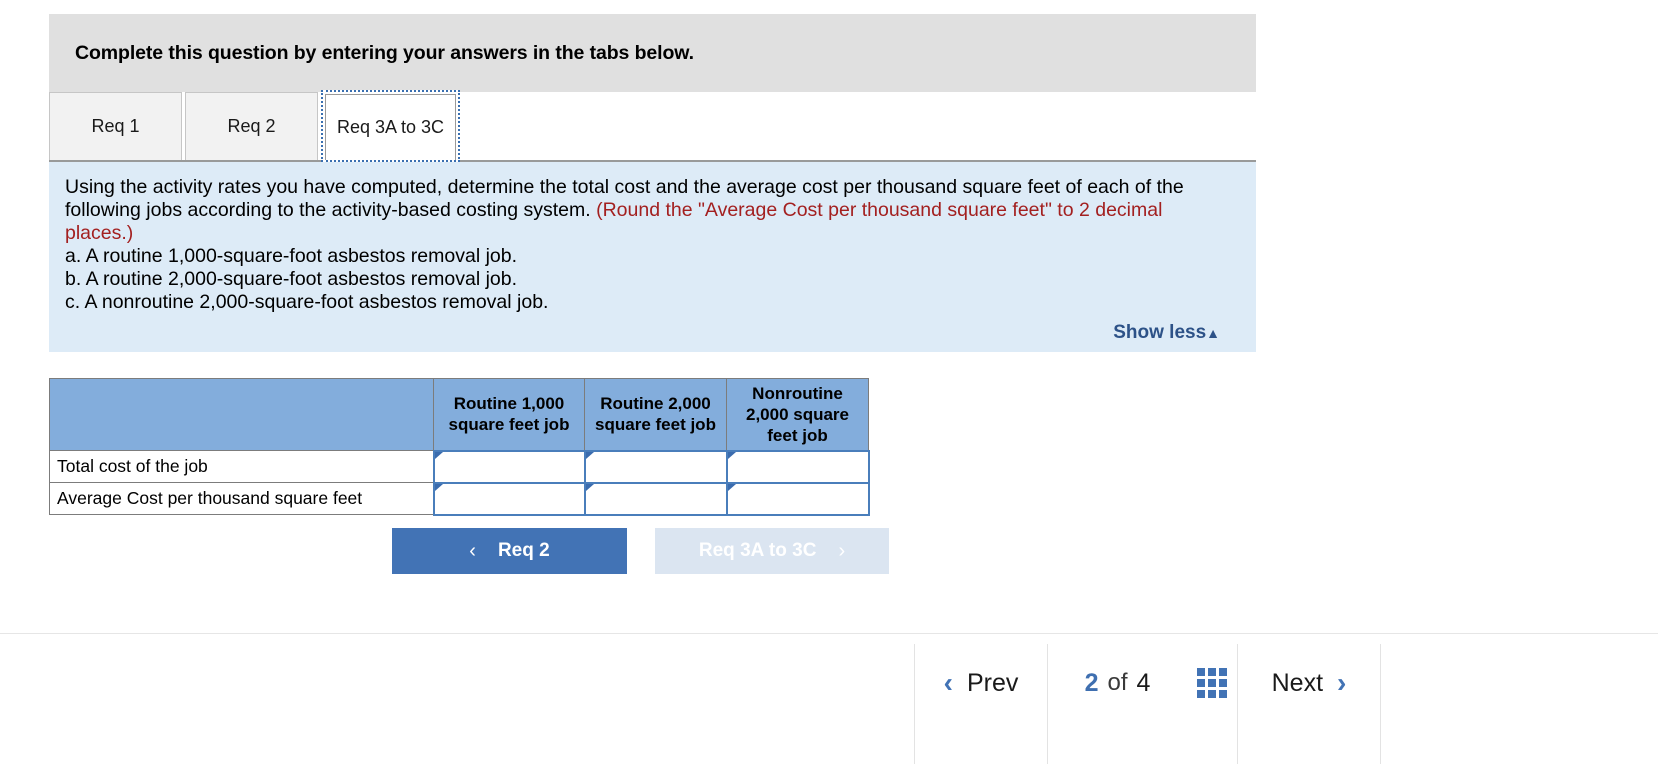 The height and width of the screenshot is (764, 1658). I want to click on tab-req-2: Req 2, so click(251, 126).